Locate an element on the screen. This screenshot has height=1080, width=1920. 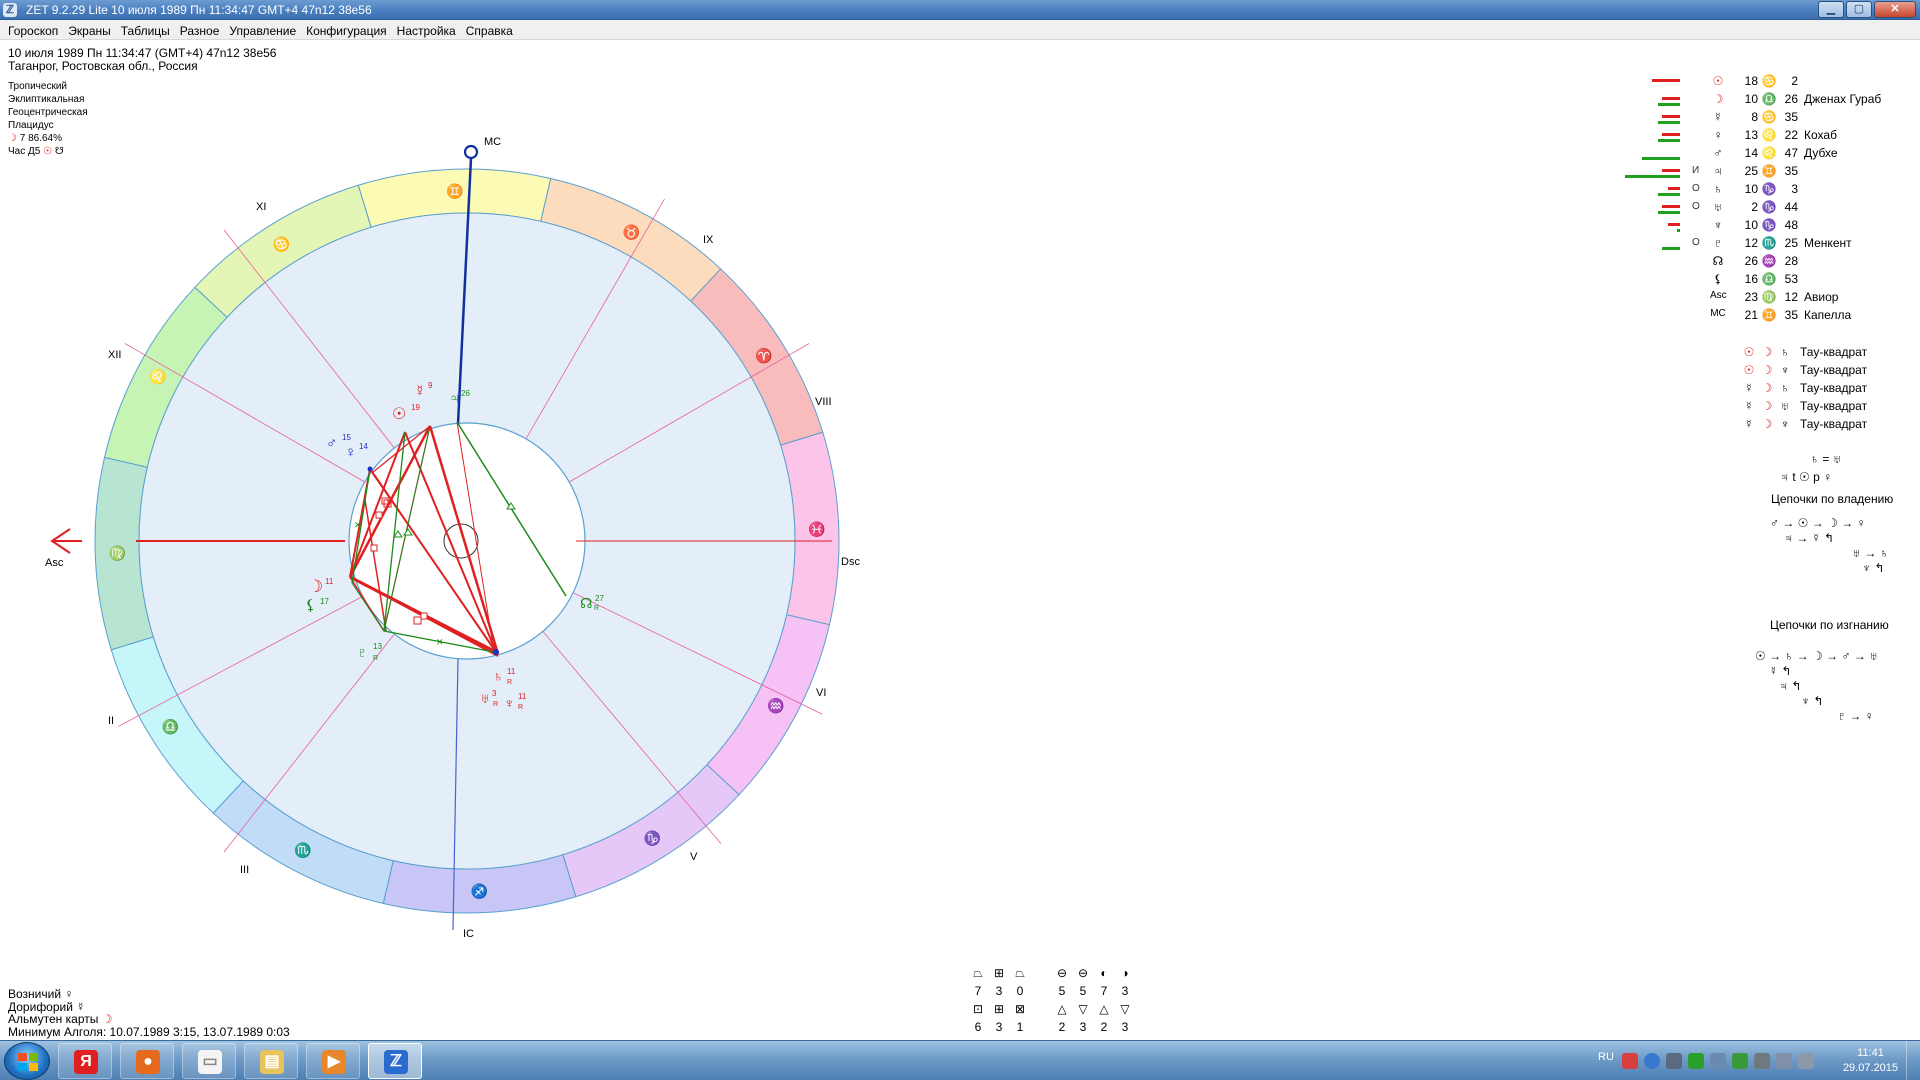
neptune-icon: ♆ is located at coordinates (509, 703).